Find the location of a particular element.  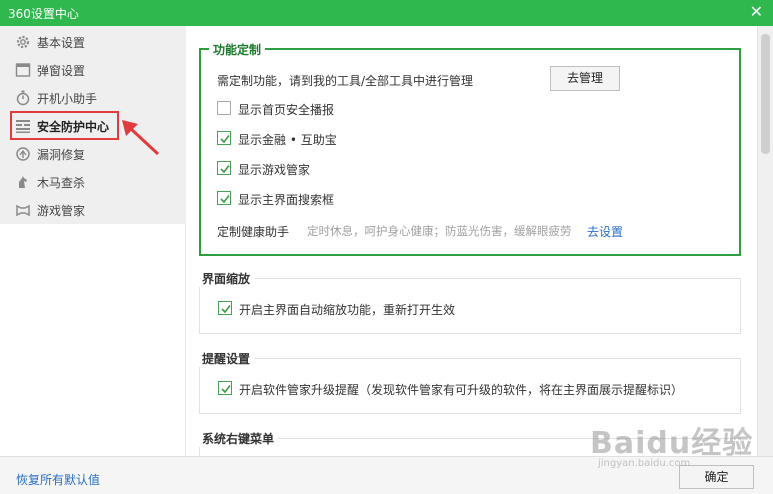

show-finance-checkbox is located at coordinates (224, 138).